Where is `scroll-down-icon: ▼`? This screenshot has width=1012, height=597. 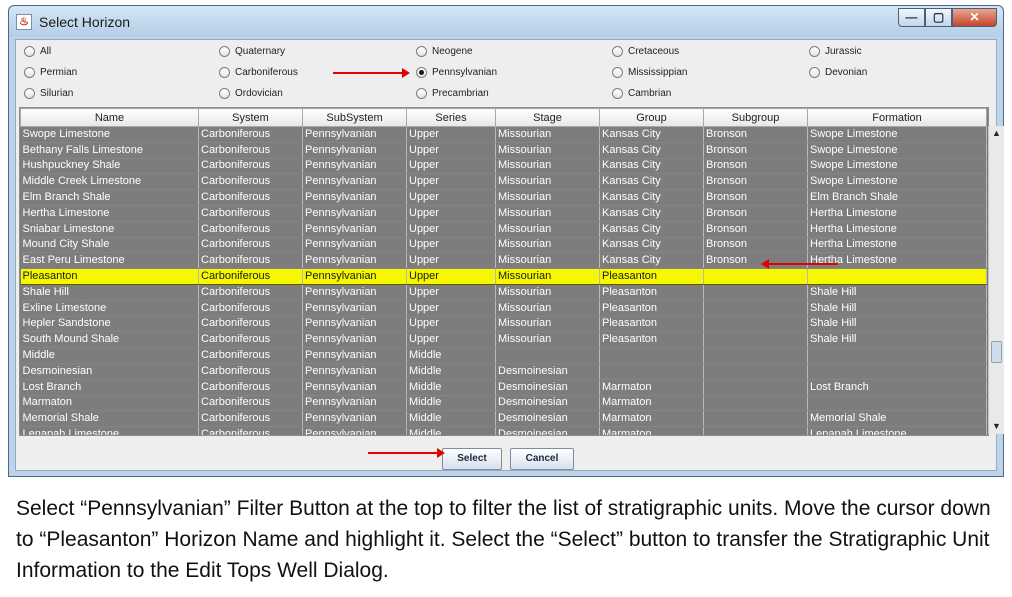 scroll-down-icon: ▼ is located at coordinates (996, 426).